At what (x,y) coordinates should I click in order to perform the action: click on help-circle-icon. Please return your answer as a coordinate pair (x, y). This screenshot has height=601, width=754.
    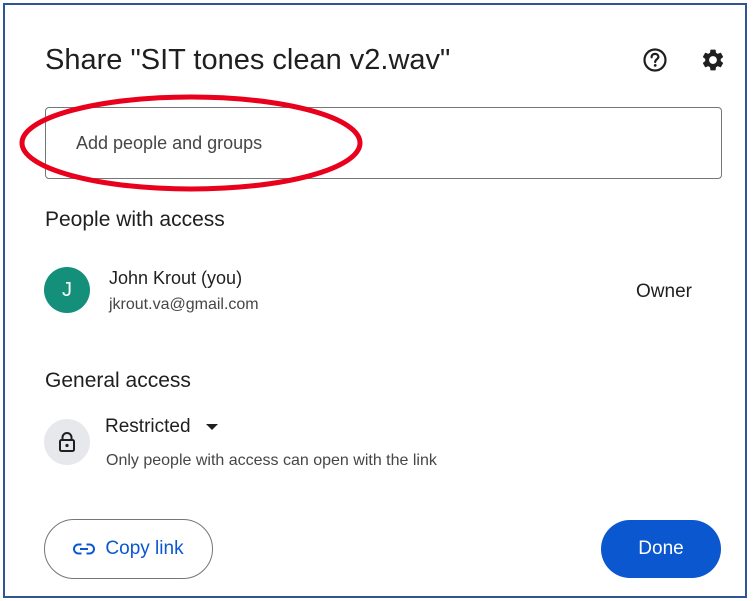
    Looking at the image, I should click on (655, 60).